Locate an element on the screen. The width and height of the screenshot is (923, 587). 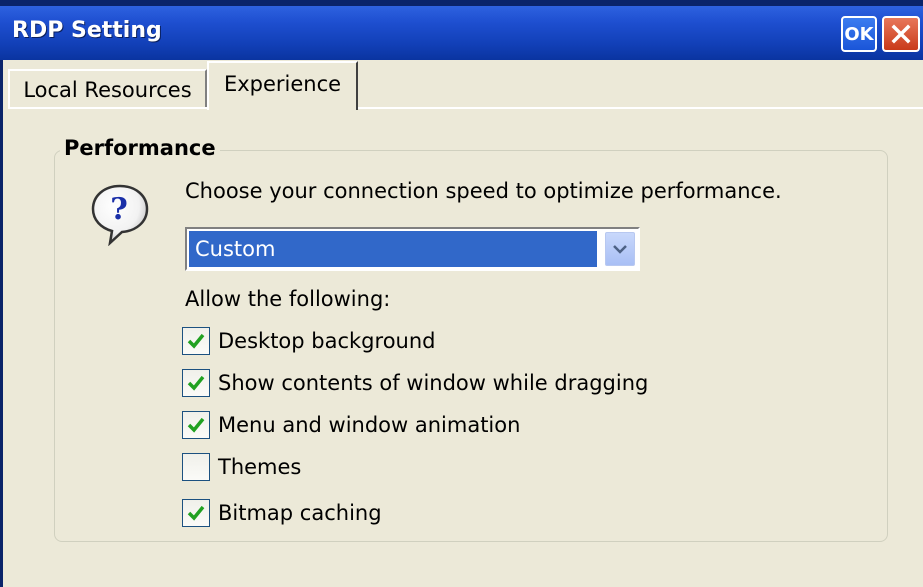
dropdown-arrow-button is located at coordinates (620, 249).